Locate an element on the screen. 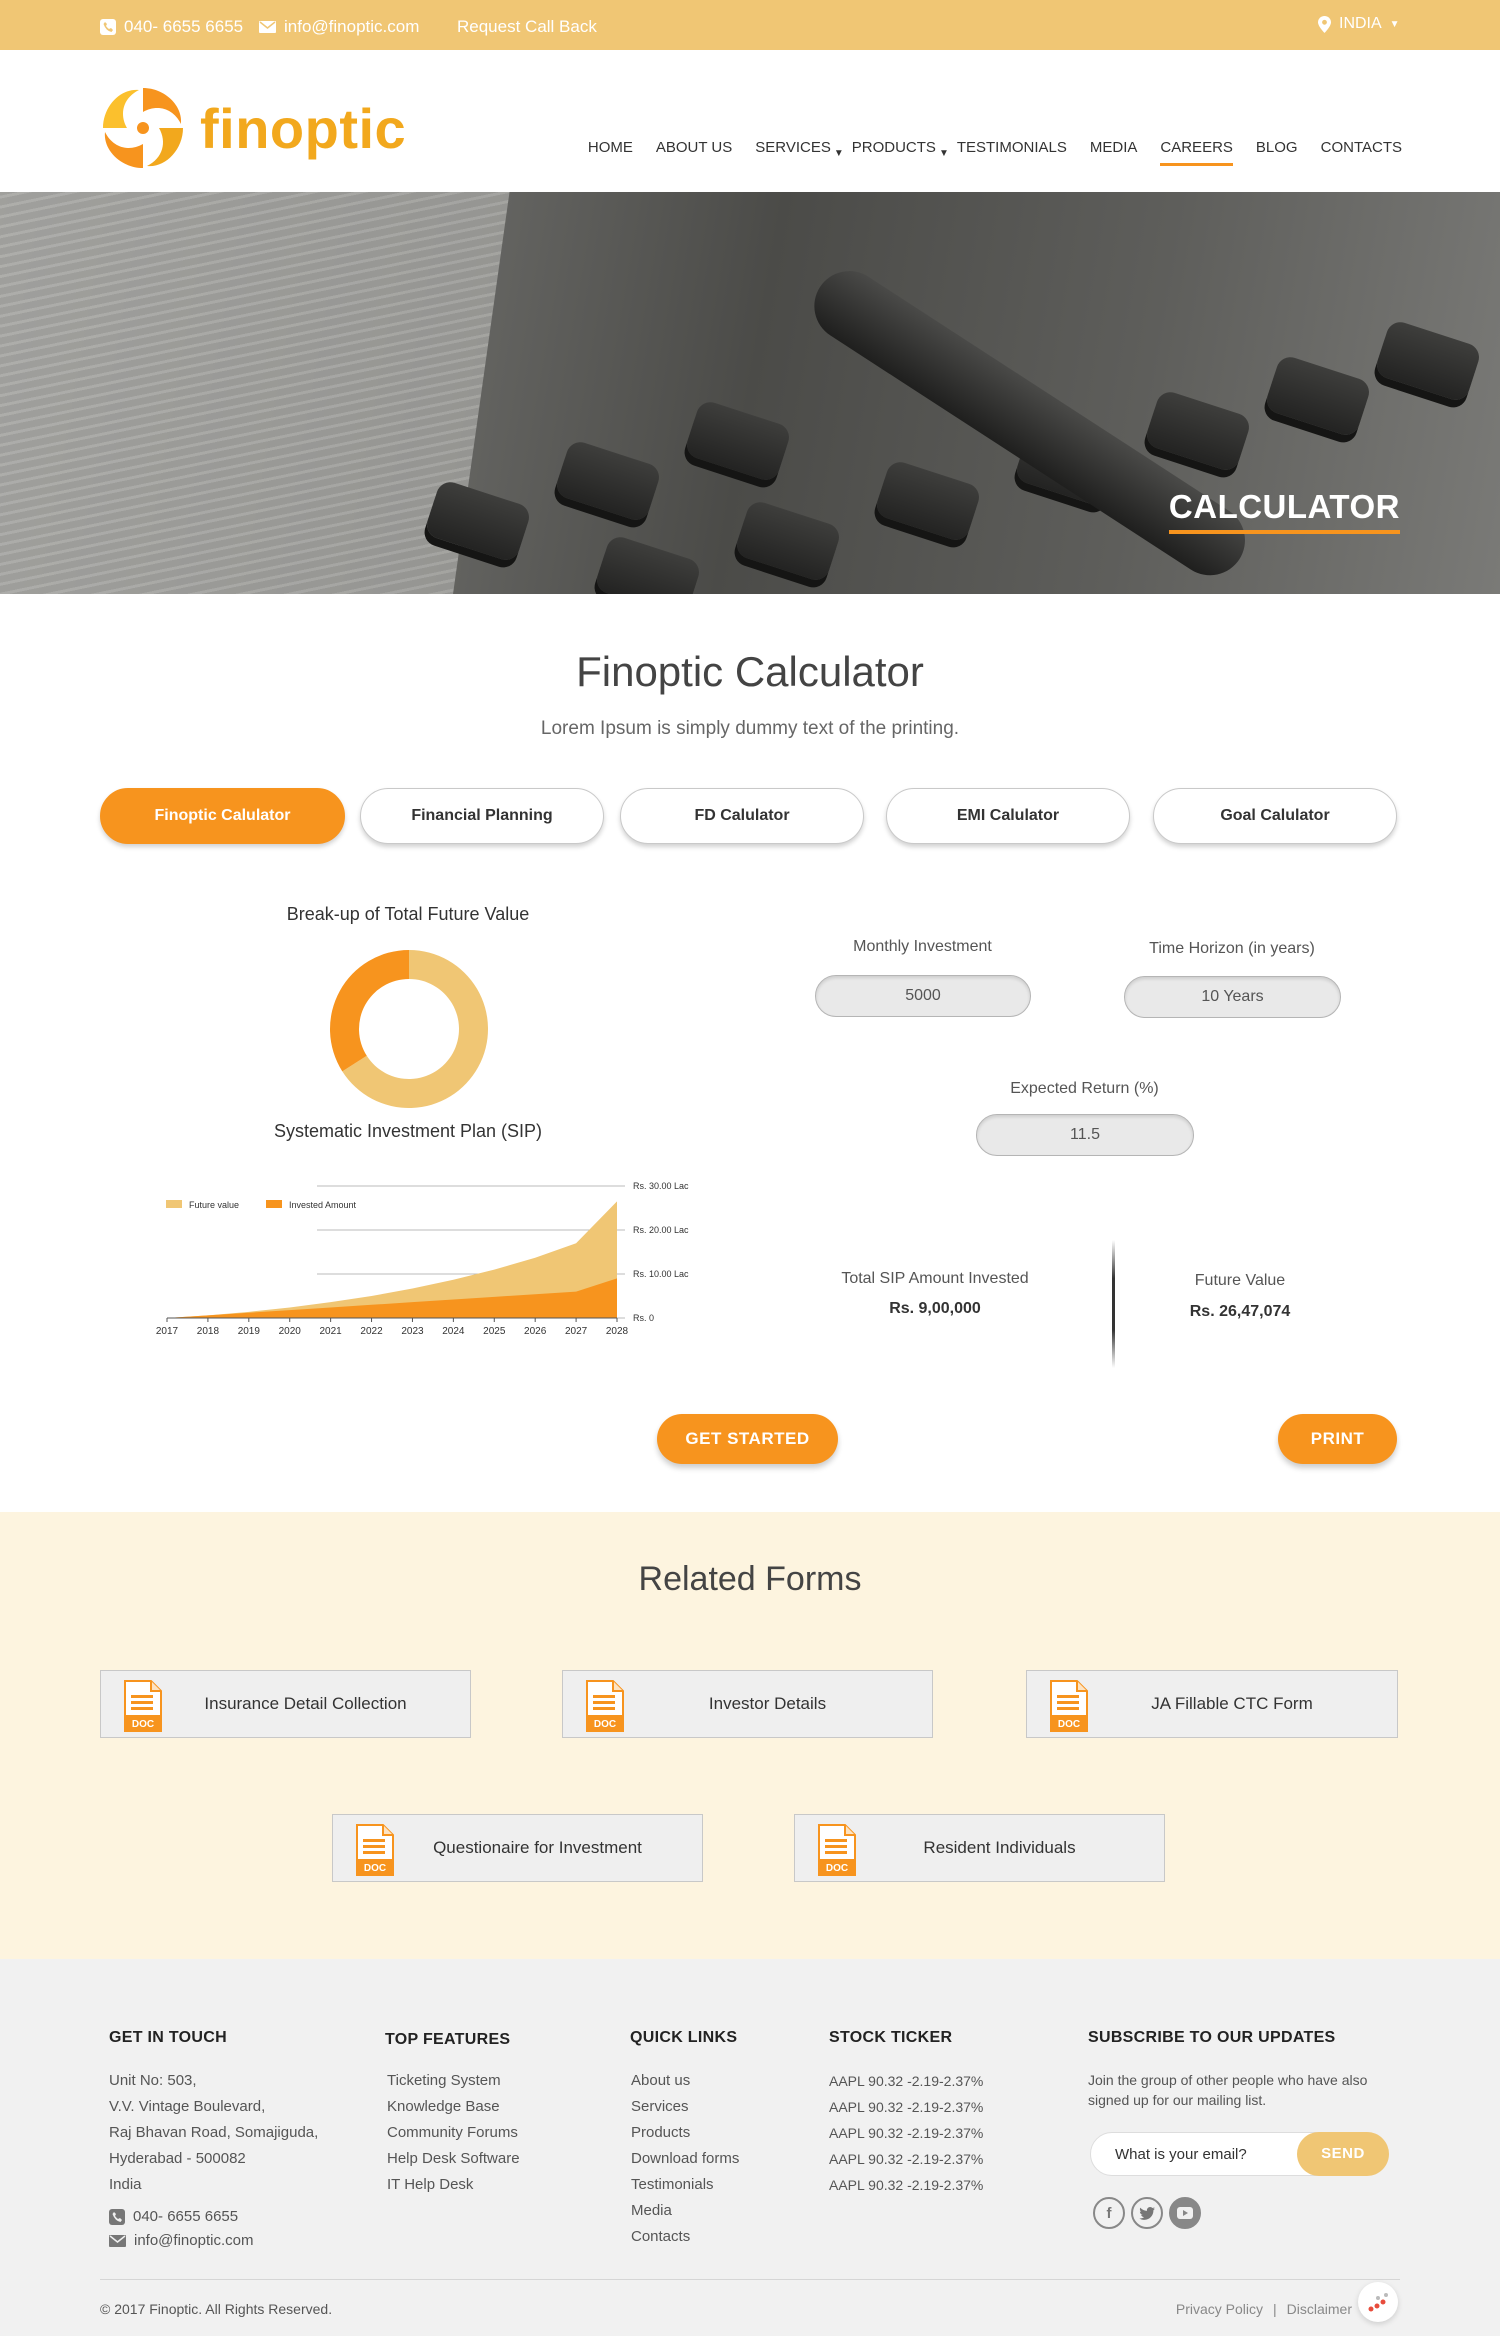  chat-dots-icon is located at coordinates (1378, 2302).